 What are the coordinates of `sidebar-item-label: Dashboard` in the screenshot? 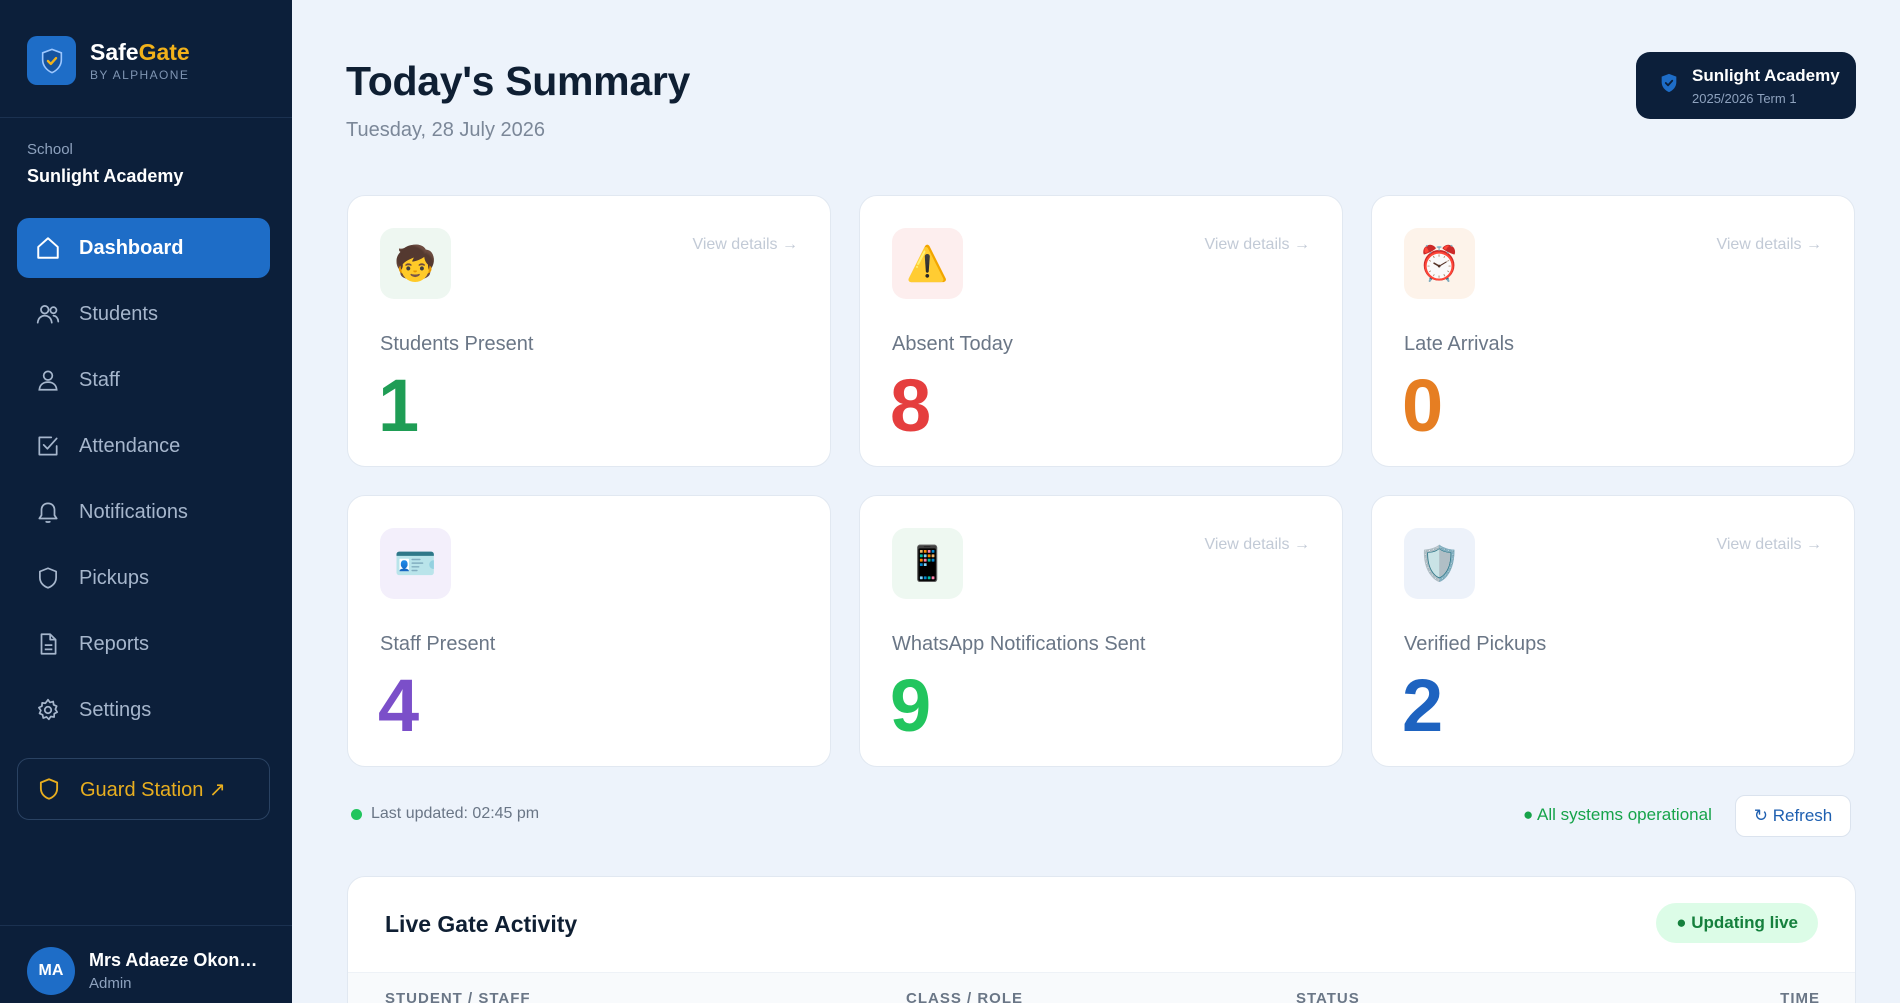 It's located at (131, 247).